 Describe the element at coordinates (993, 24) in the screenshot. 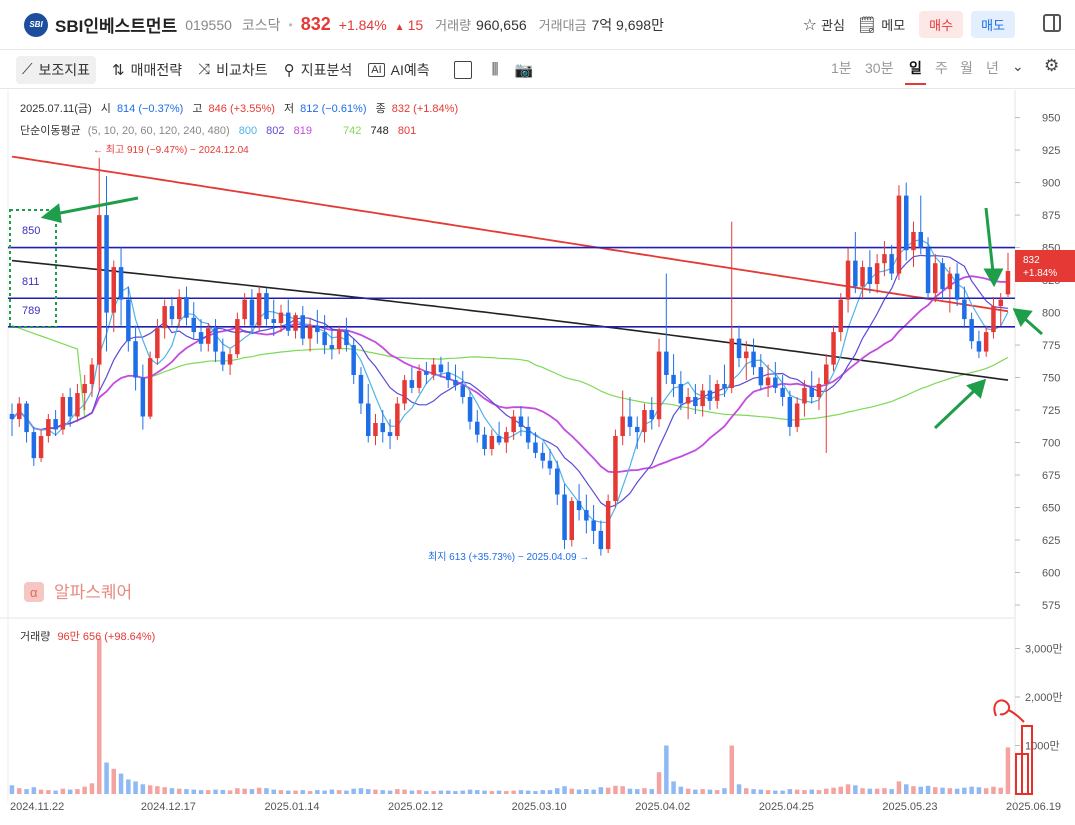

I see `sell-button: 매도` at that location.